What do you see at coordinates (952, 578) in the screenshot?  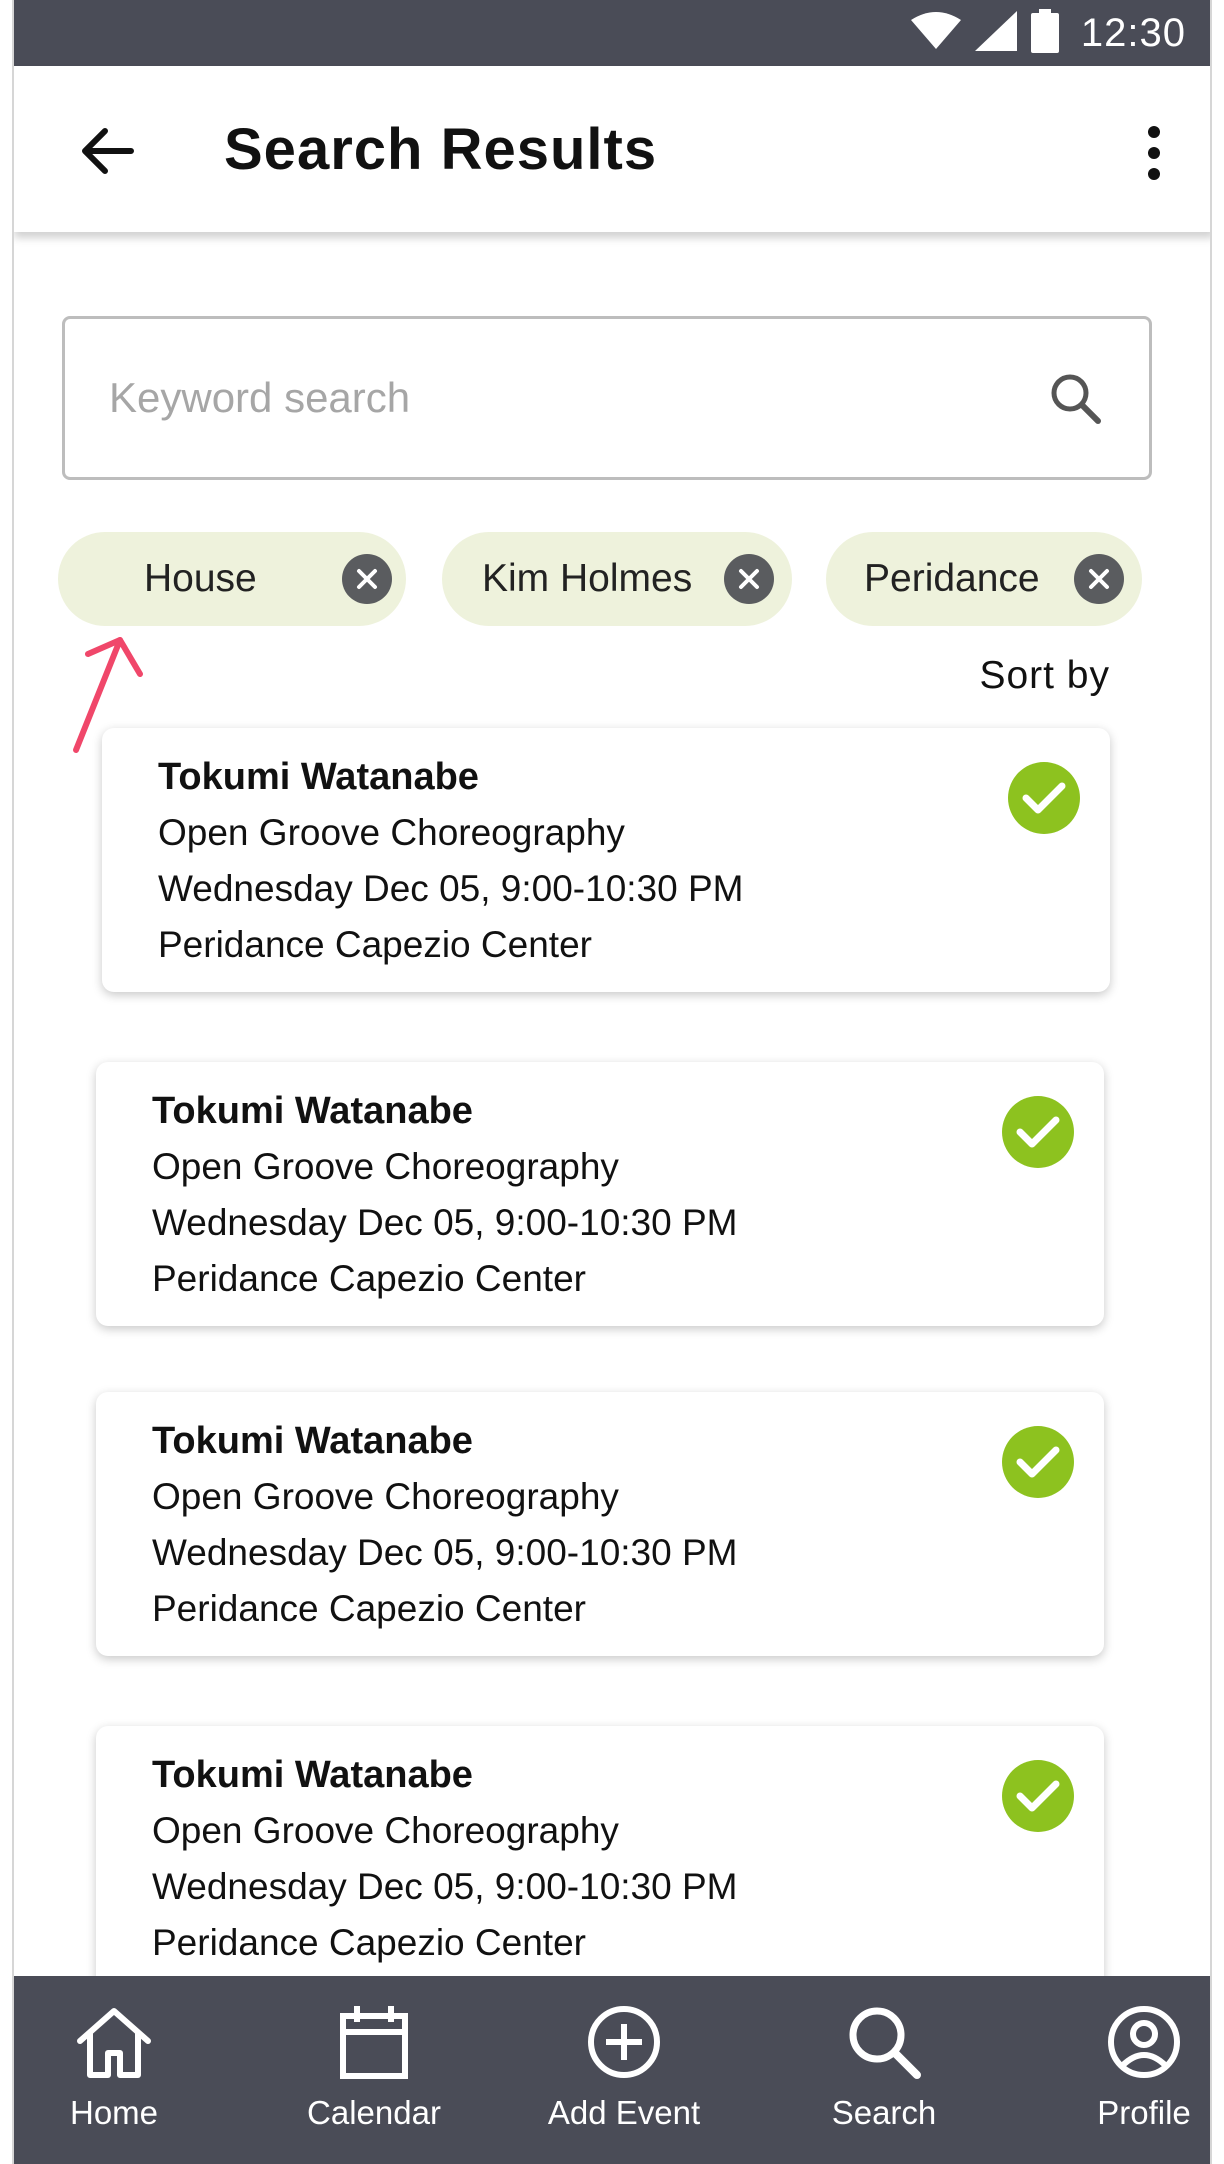 I see `filter-chip-label: Peridance` at bounding box center [952, 578].